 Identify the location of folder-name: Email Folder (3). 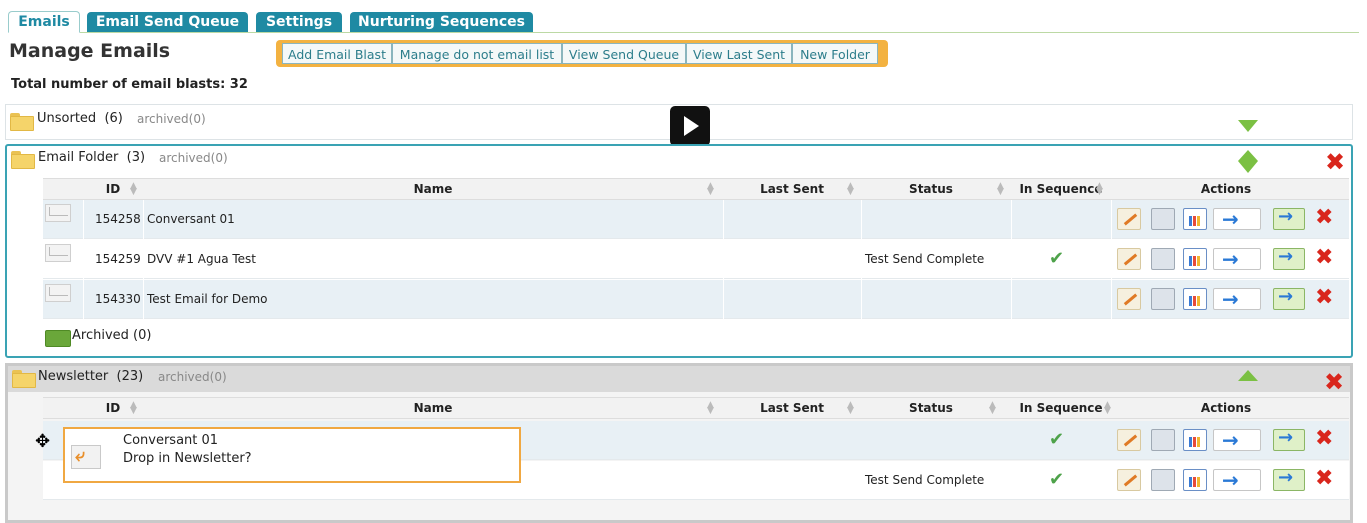
(91, 157).